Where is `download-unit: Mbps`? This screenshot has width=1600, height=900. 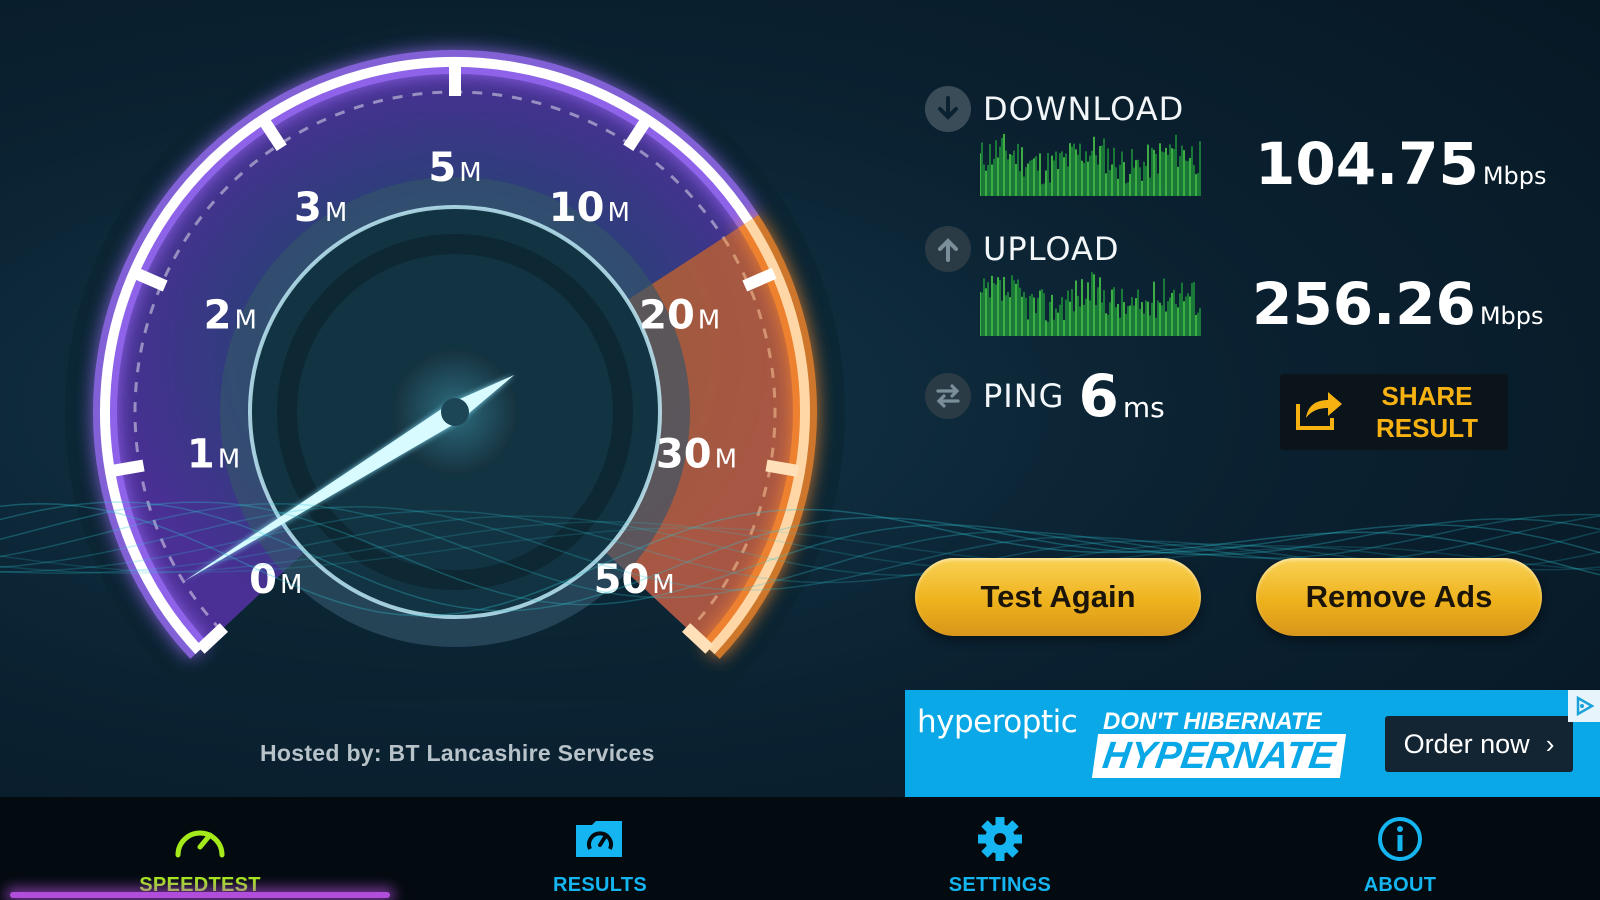
download-unit: Mbps is located at coordinates (1514, 176).